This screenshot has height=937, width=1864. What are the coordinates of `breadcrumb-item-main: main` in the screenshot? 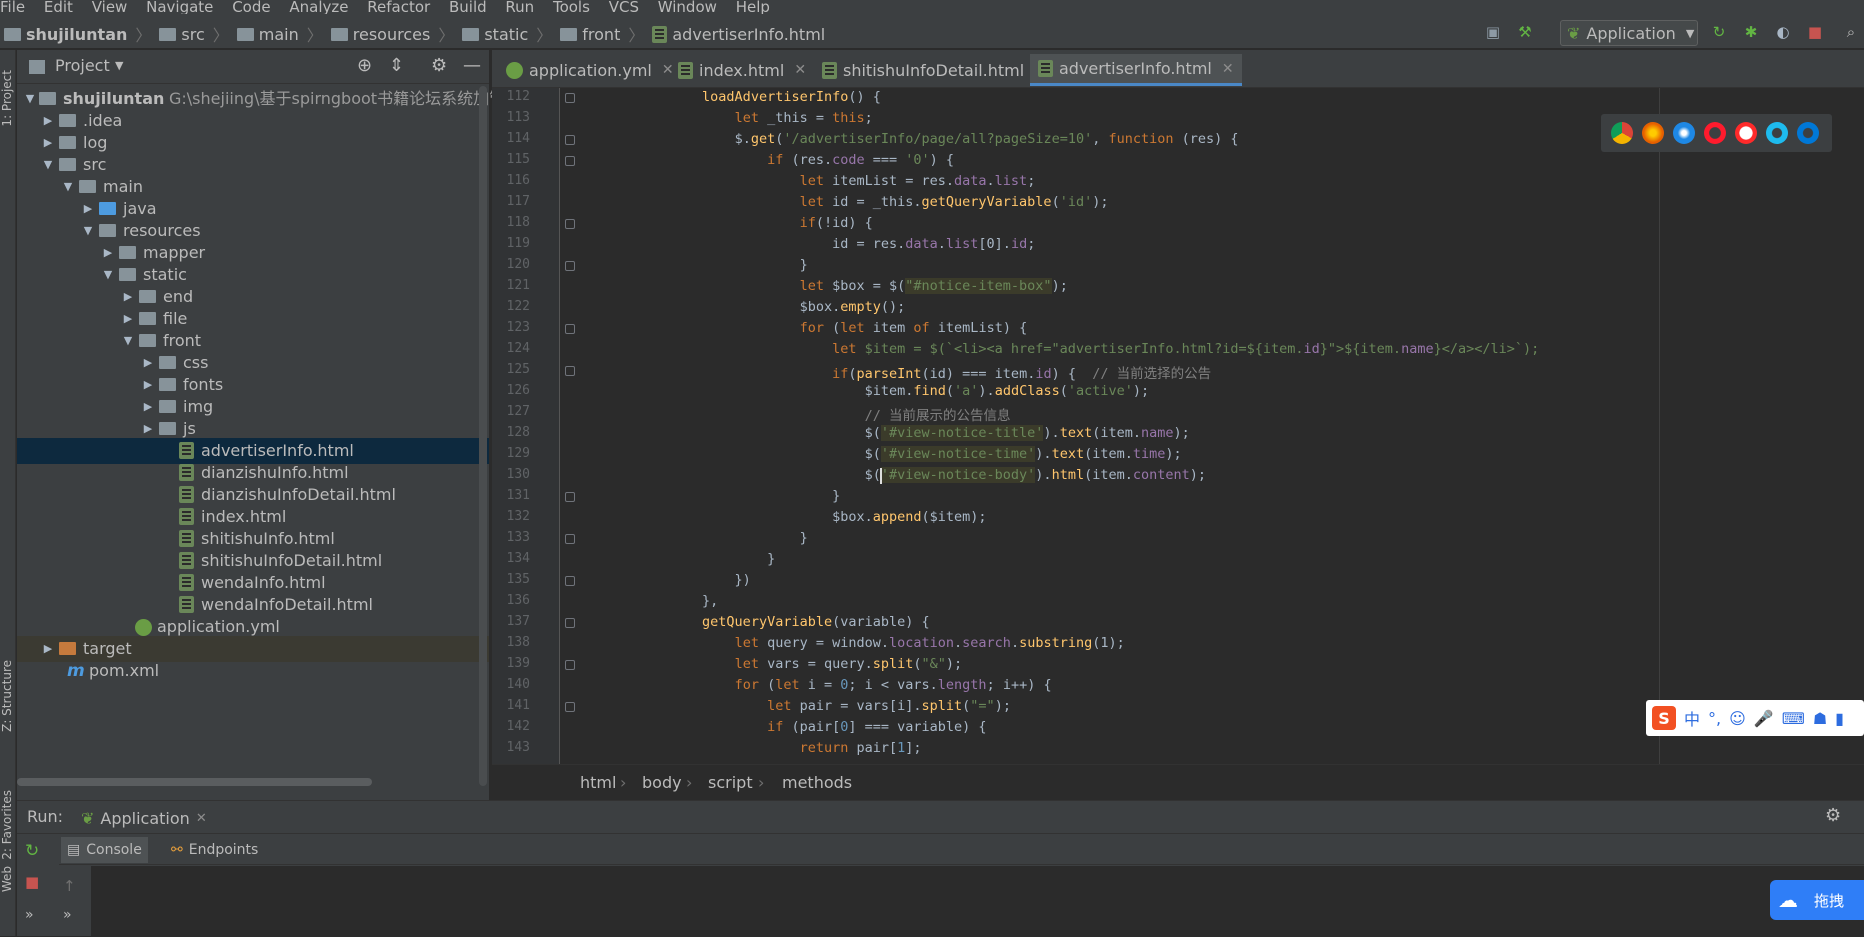 It's located at (279, 34).